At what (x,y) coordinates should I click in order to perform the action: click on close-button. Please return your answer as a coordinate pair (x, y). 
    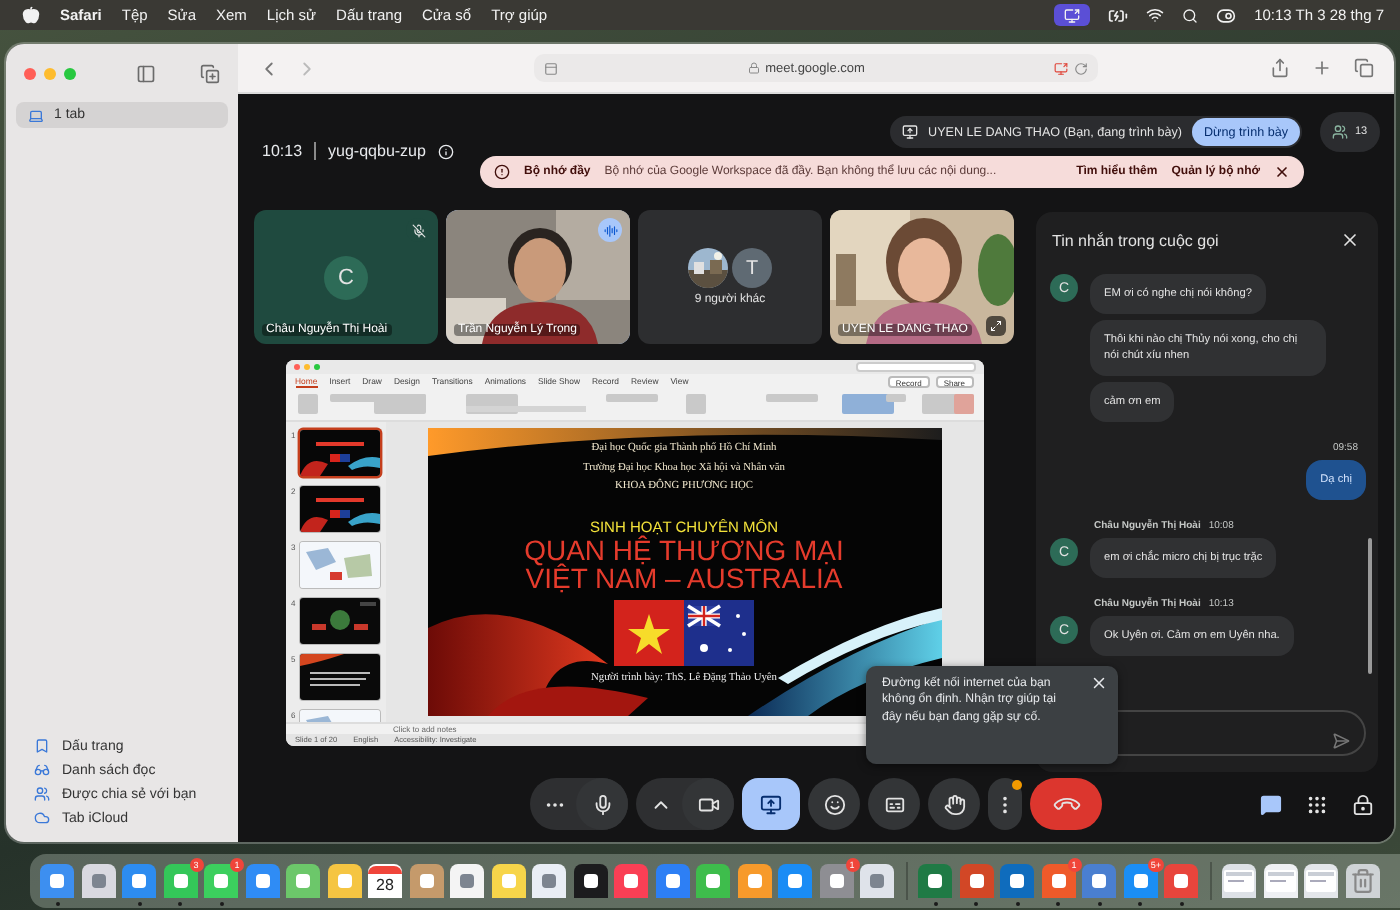
    Looking at the image, I should click on (1099, 683).